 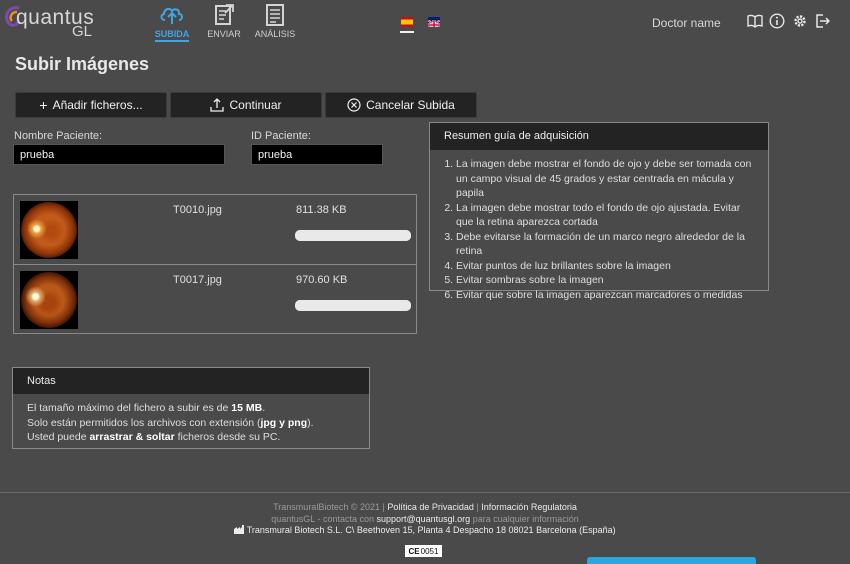 What do you see at coordinates (264, 408) in the screenshot?
I see `notes-text: .` at bounding box center [264, 408].